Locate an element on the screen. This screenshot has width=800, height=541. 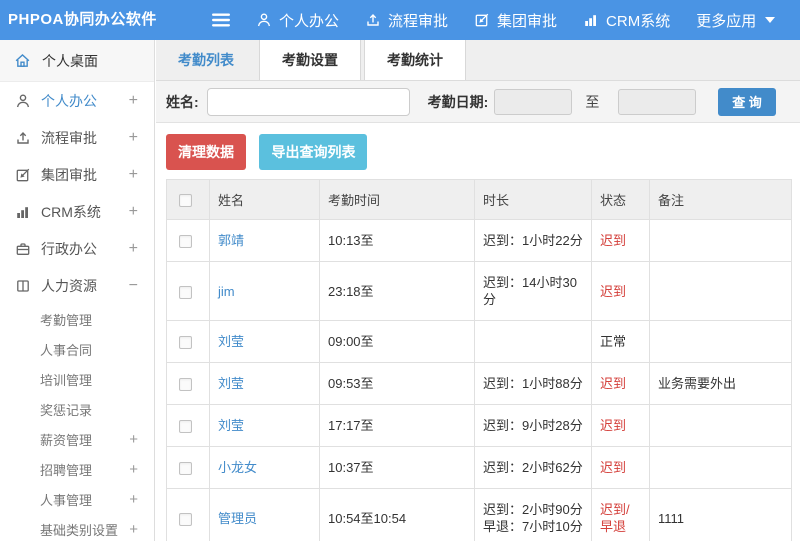
hamburger-icon is located at coordinates (221, 20).